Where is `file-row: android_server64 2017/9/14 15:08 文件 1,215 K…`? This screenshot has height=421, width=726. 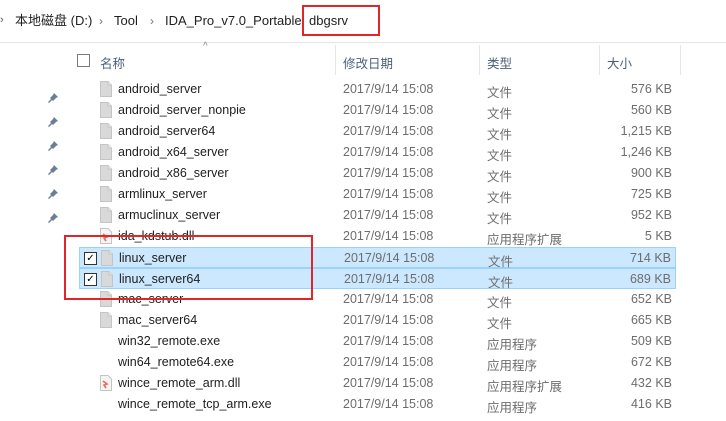 file-row: android_server64 2017/9/14 15:08 文件 1,215 K… is located at coordinates (377, 131).